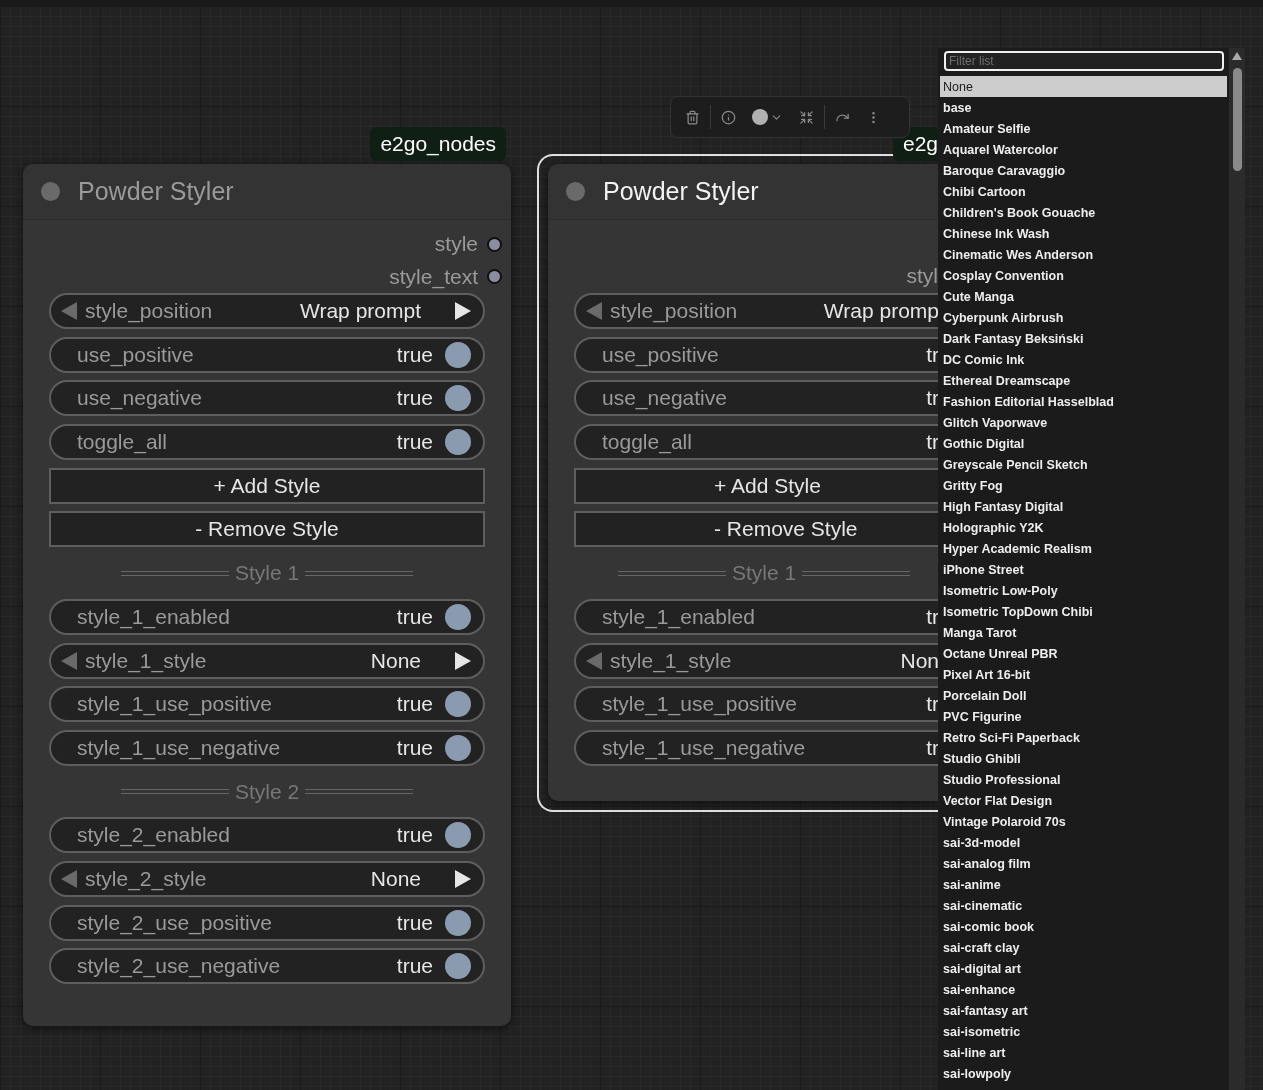  What do you see at coordinates (1083, 191) in the screenshot?
I see `menu-item: Chibi Cartoon` at bounding box center [1083, 191].